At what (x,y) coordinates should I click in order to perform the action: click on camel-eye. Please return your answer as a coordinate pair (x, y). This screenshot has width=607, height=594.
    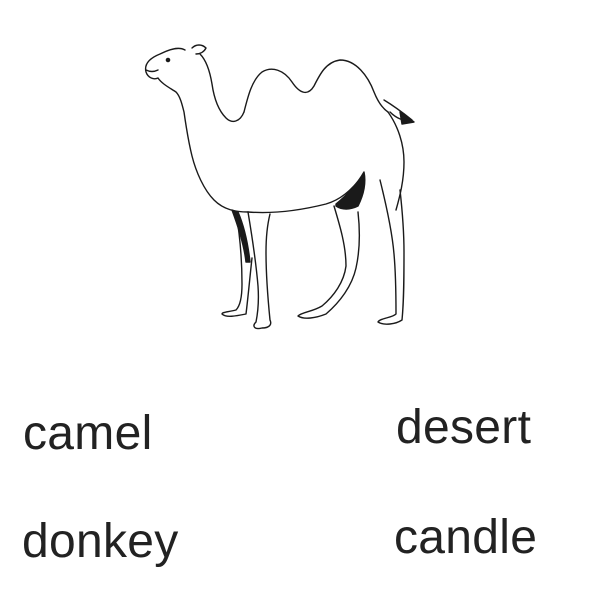
    Looking at the image, I should click on (168, 60).